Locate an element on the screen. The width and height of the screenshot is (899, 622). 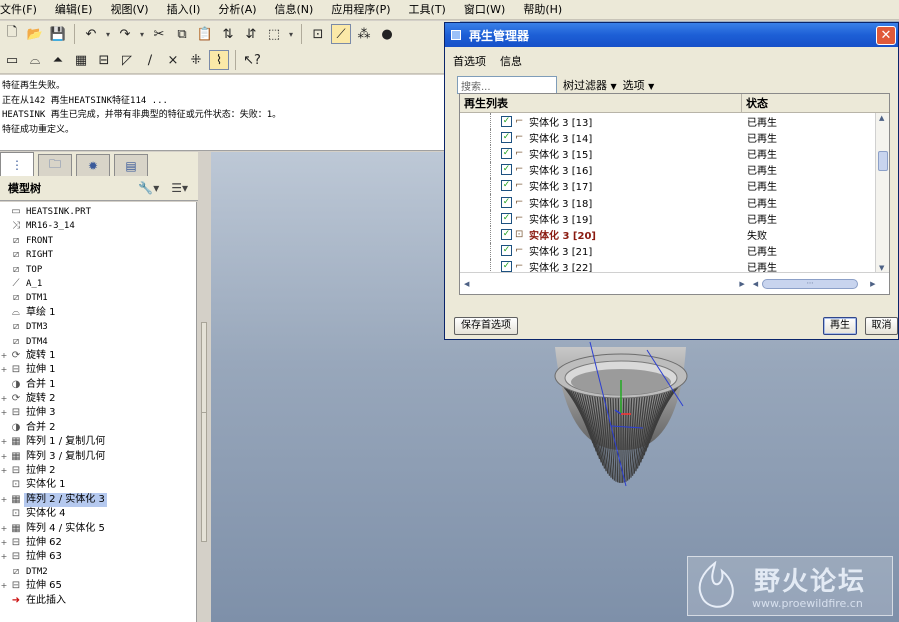
scroll-down-icon: ▼ is located at coordinates (881, 268).